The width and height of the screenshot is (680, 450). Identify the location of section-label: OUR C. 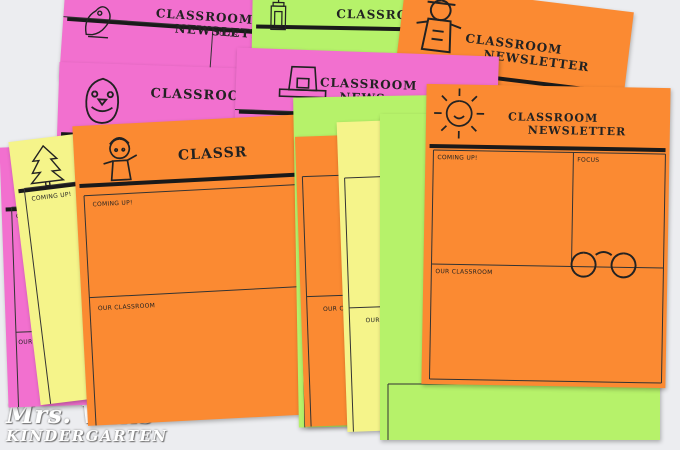
(333, 309).